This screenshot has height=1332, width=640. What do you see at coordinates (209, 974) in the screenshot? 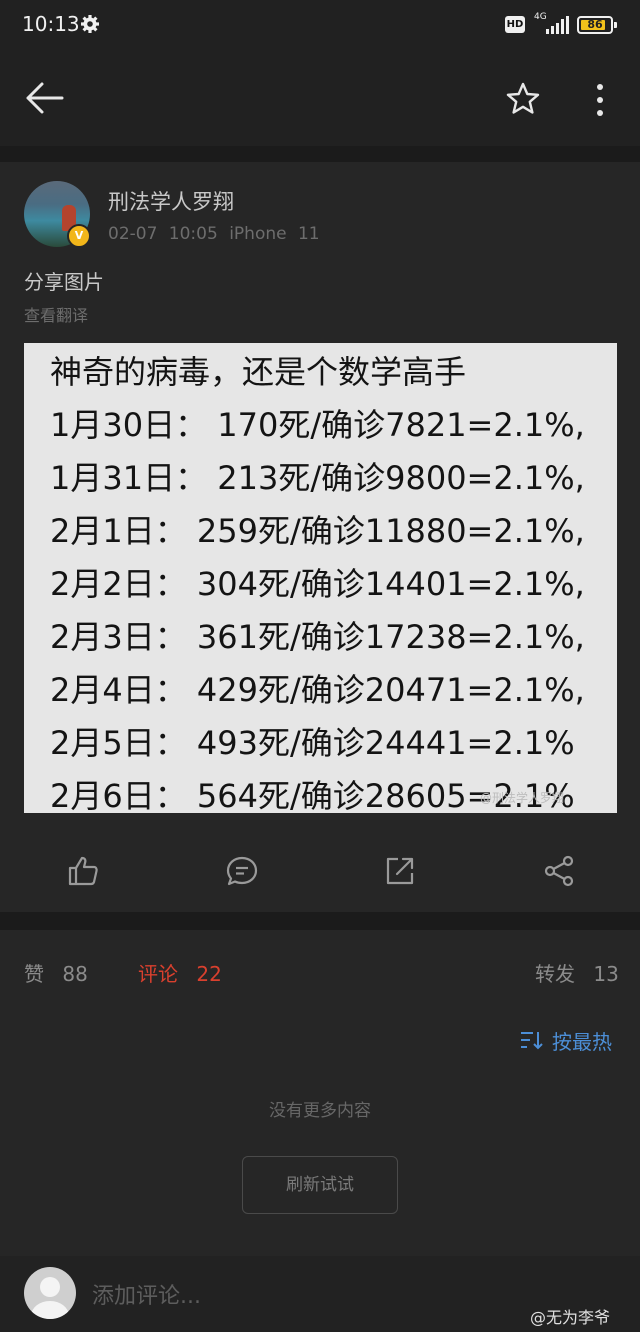
I see `comments-count: 22` at bounding box center [209, 974].